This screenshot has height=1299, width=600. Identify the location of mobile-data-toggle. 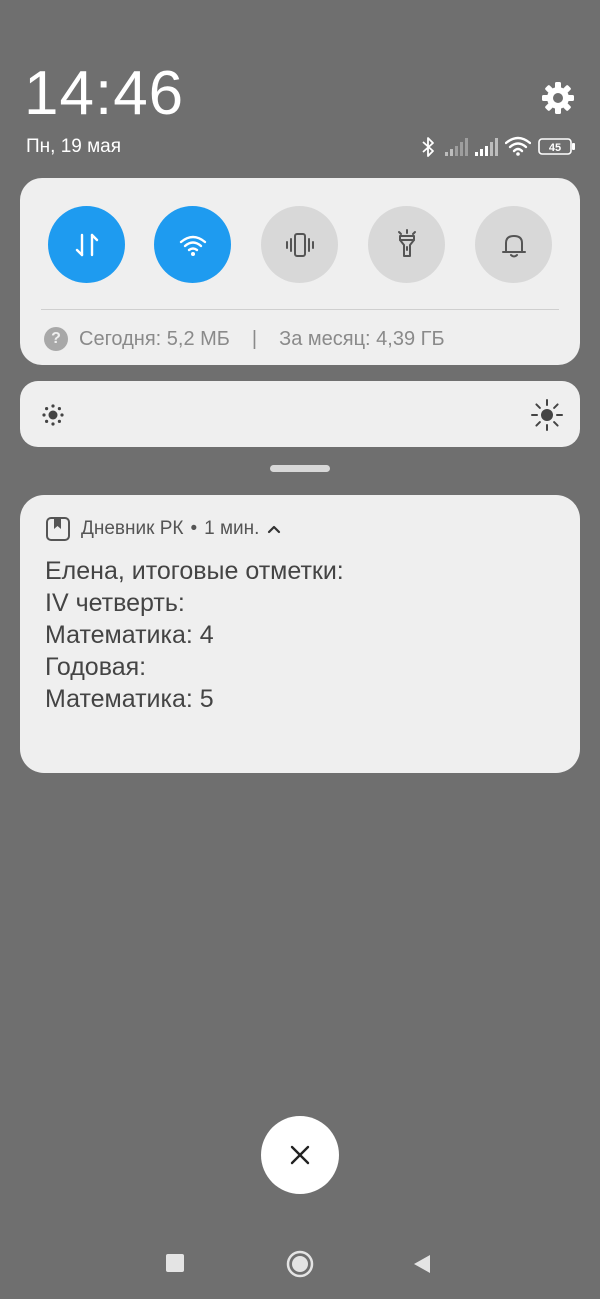
(86, 244).